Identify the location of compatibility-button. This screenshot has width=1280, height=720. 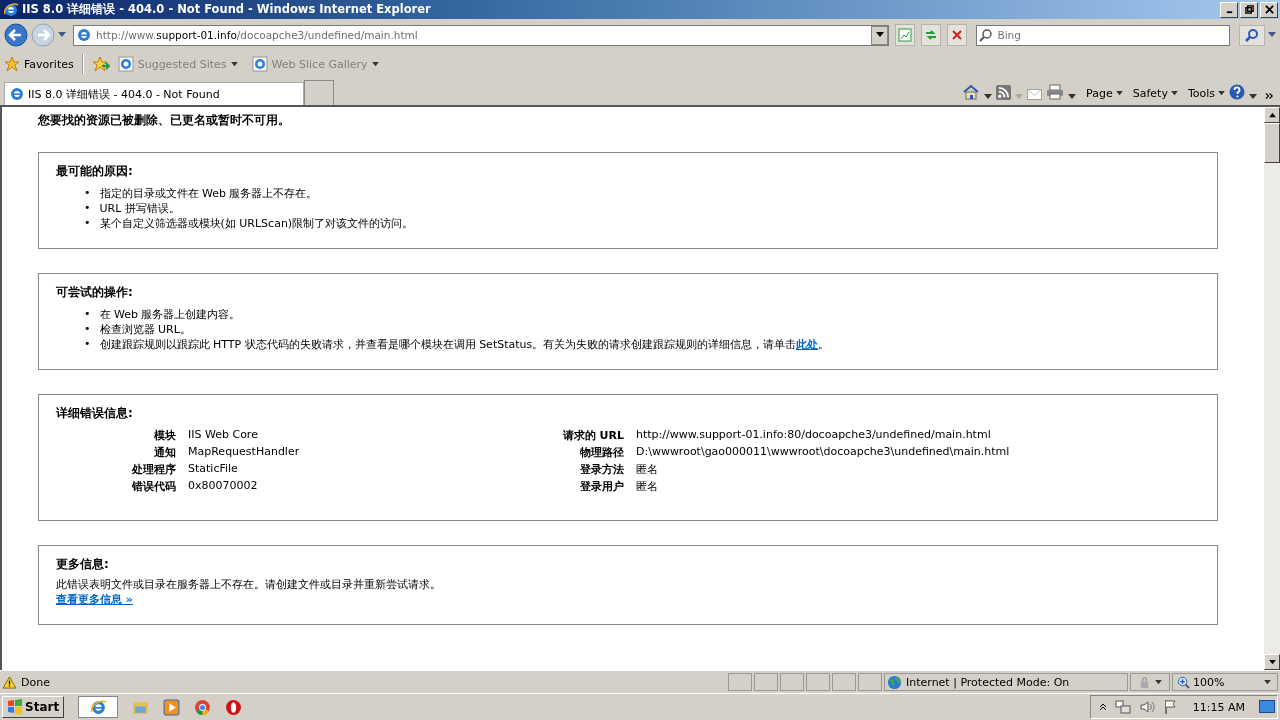
(905, 35).